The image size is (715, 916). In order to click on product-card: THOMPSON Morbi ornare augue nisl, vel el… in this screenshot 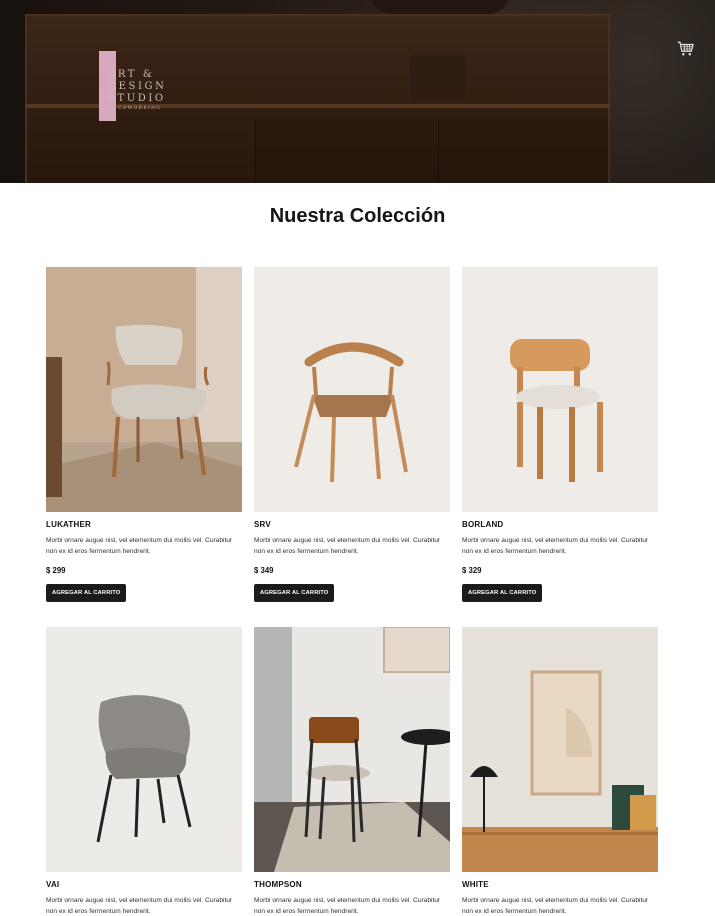, I will do `click(352, 771)`.